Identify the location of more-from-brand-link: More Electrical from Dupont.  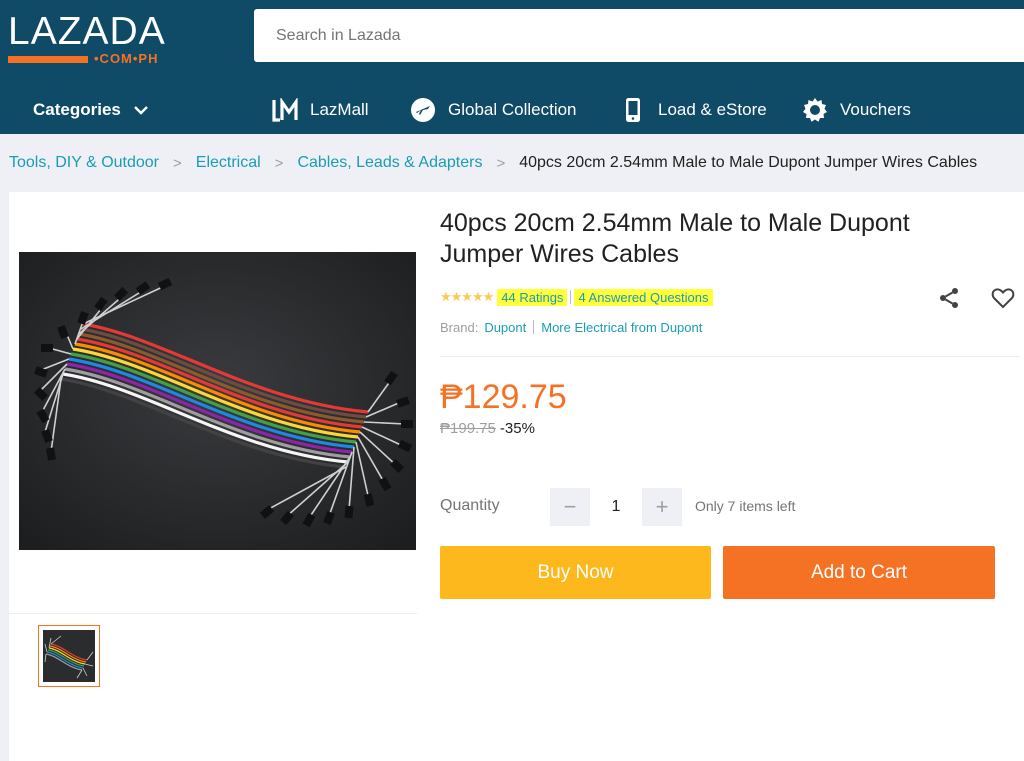
(621, 327).